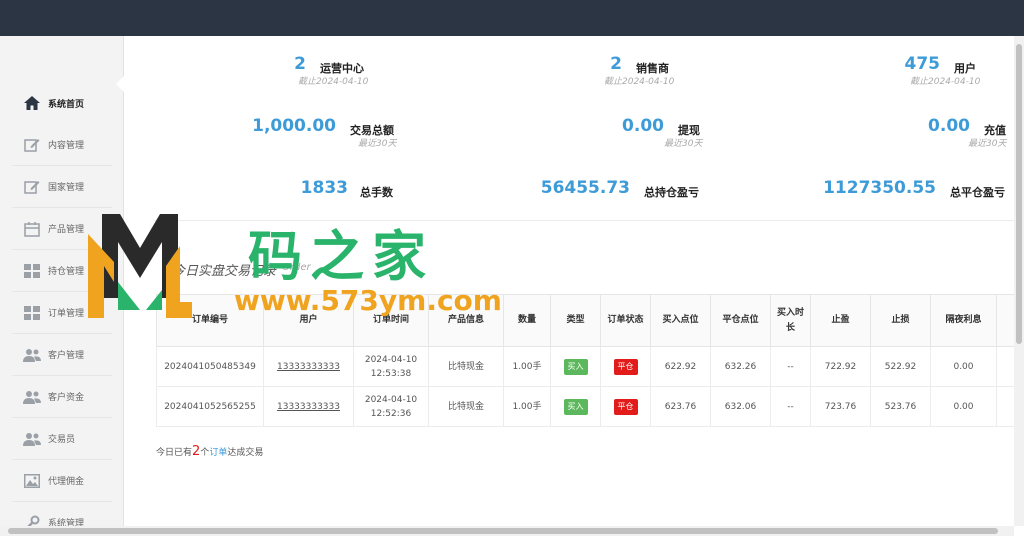 The width and height of the screenshot is (1024, 536). What do you see at coordinates (324, 188) in the screenshot?
I see `stat-value: 1833` at bounding box center [324, 188].